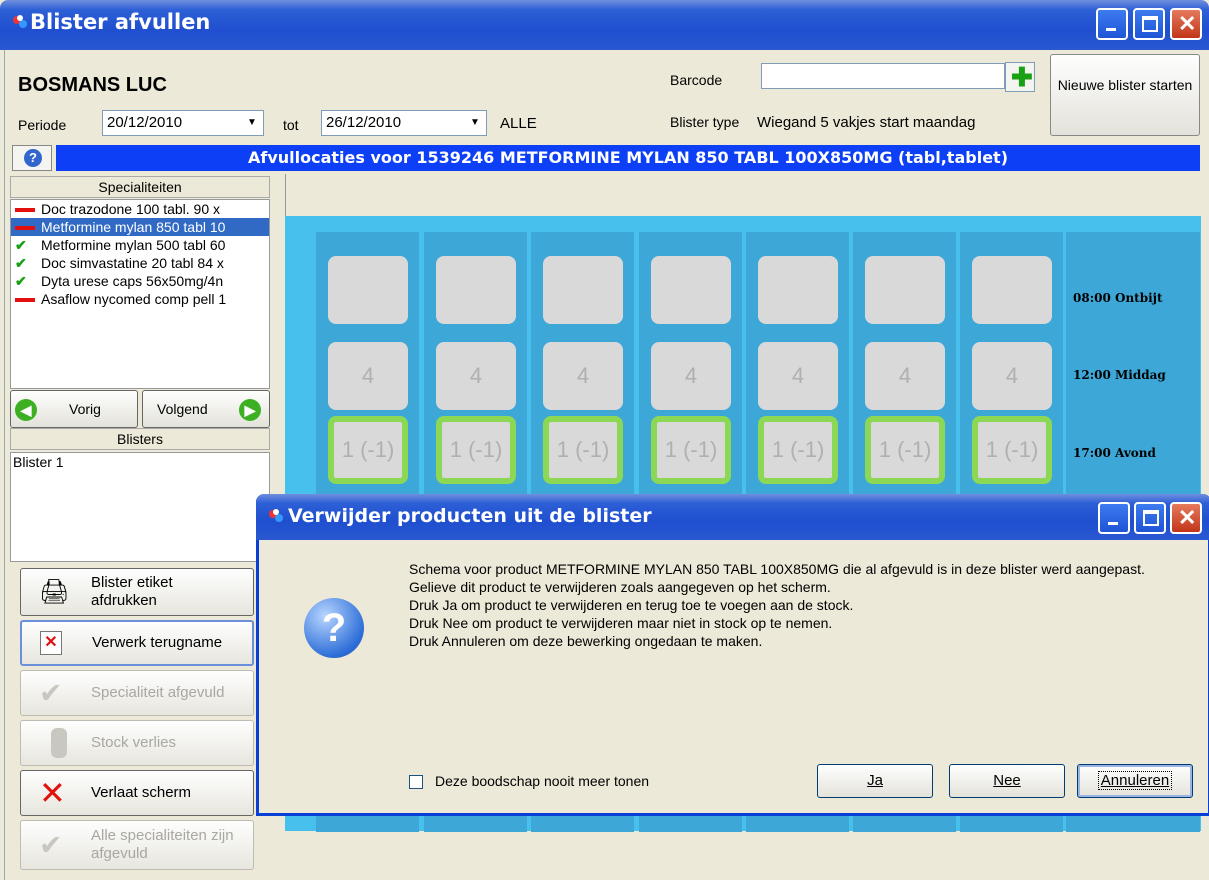 The image size is (1209, 880). Describe the element at coordinates (470, 516) in the screenshot. I see `dialog-title: Verwijder producten uit de blister` at that location.